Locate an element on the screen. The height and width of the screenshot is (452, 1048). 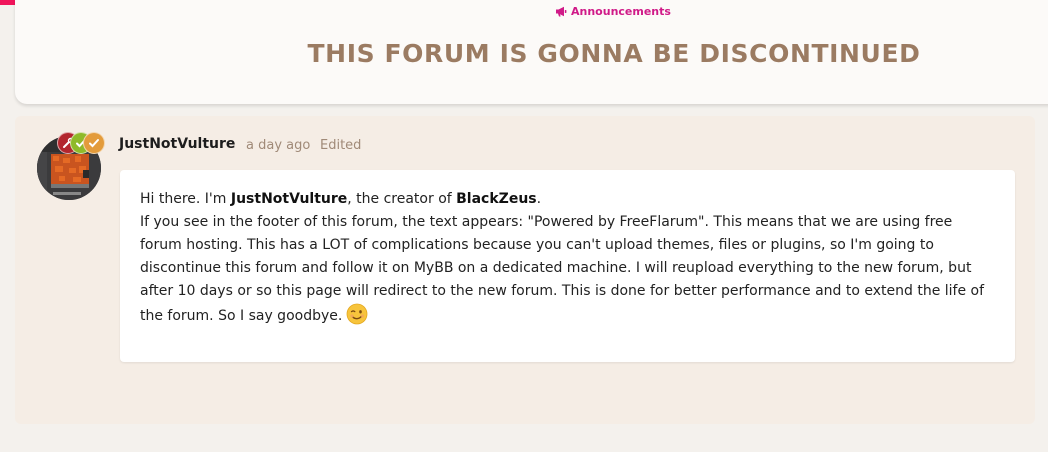
user-badges is located at coordinates (83, 144).